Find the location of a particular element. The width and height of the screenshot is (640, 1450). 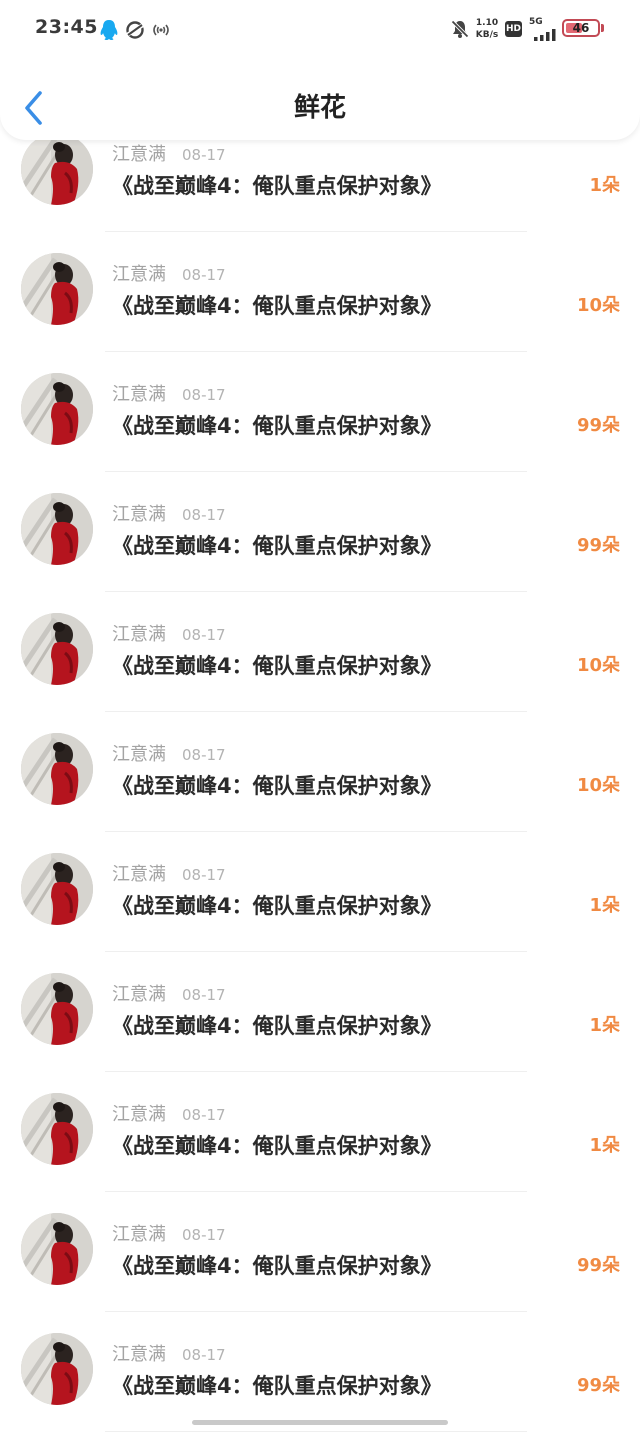

page-title: 鲜花 is located at coordinates (319, 108).